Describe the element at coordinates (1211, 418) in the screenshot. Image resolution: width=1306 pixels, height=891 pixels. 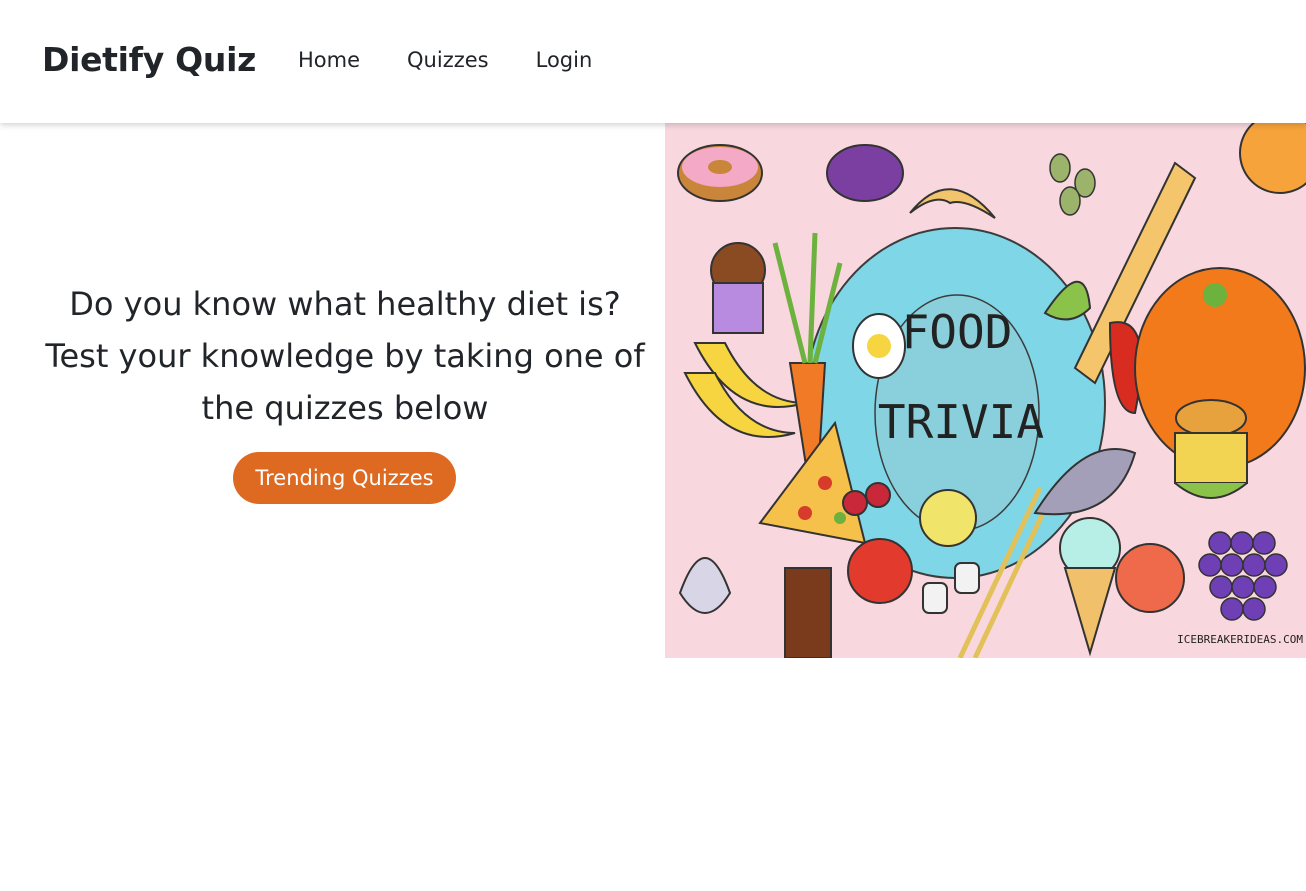
I see `burger-icon` at that location.